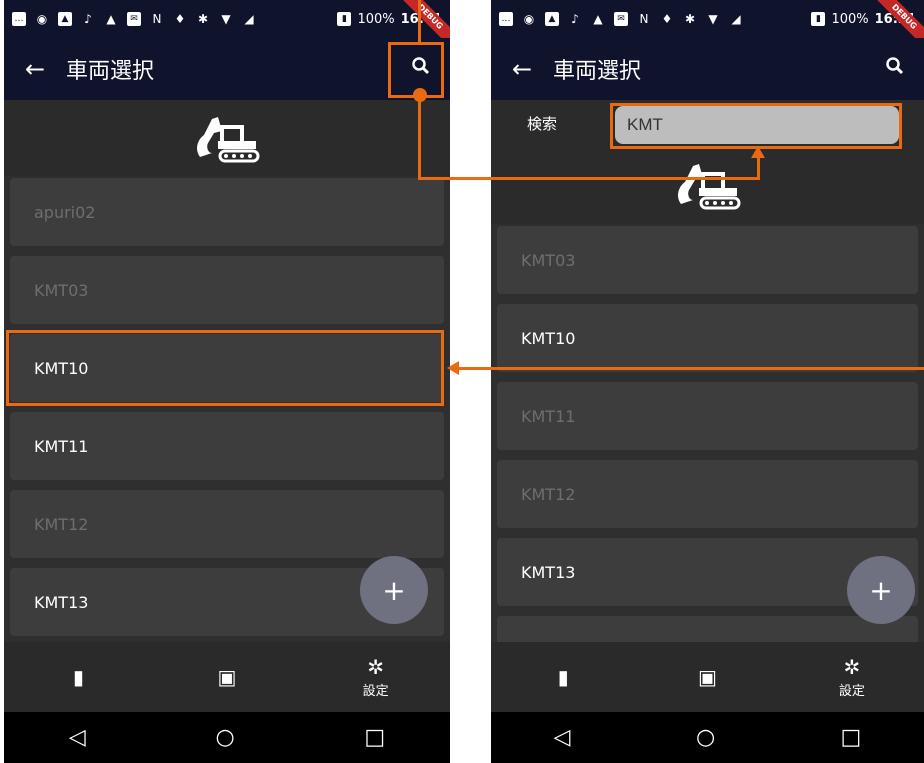  I want to click on list-item, so click(707, 629).